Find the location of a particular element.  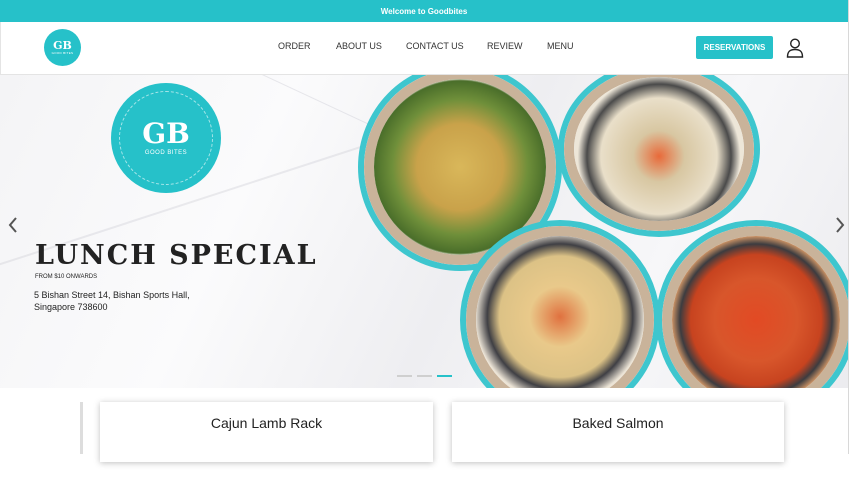

announcement-text: Welcome to Goodbites is located at coordinates (424, 11).